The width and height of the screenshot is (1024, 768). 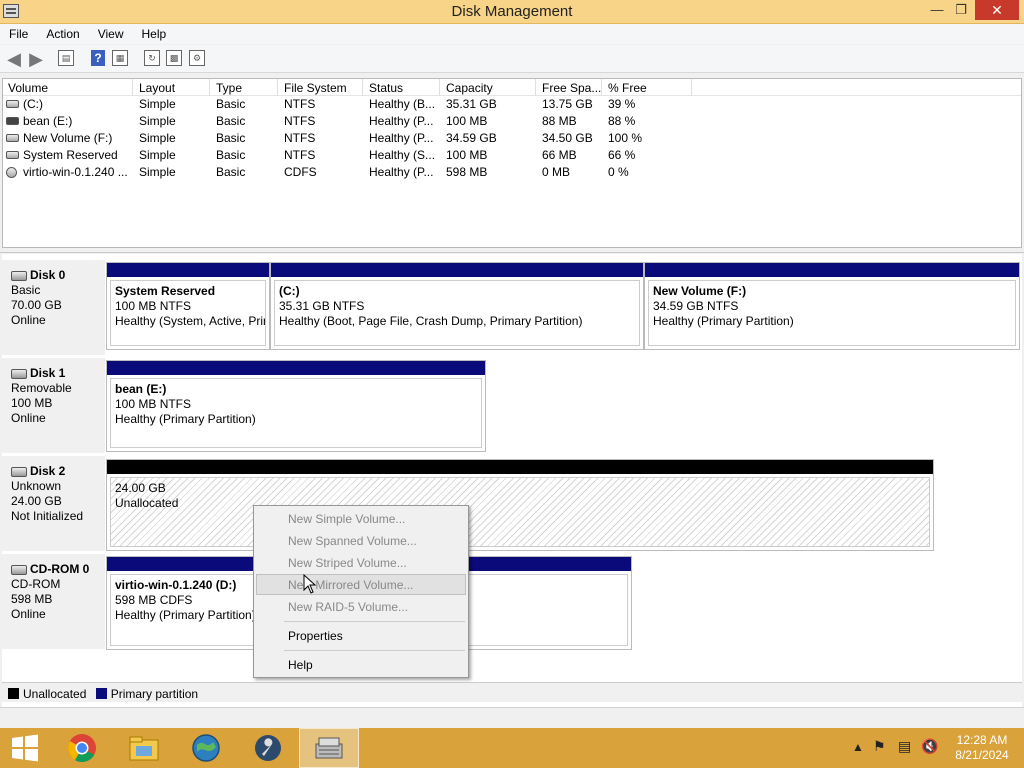 I want to click on forward-arrow-icon: ▶, so click(x=36, y=59).